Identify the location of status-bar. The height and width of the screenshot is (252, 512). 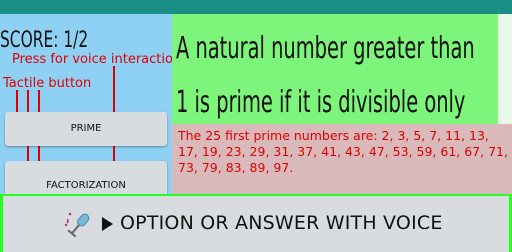
(256, 7).